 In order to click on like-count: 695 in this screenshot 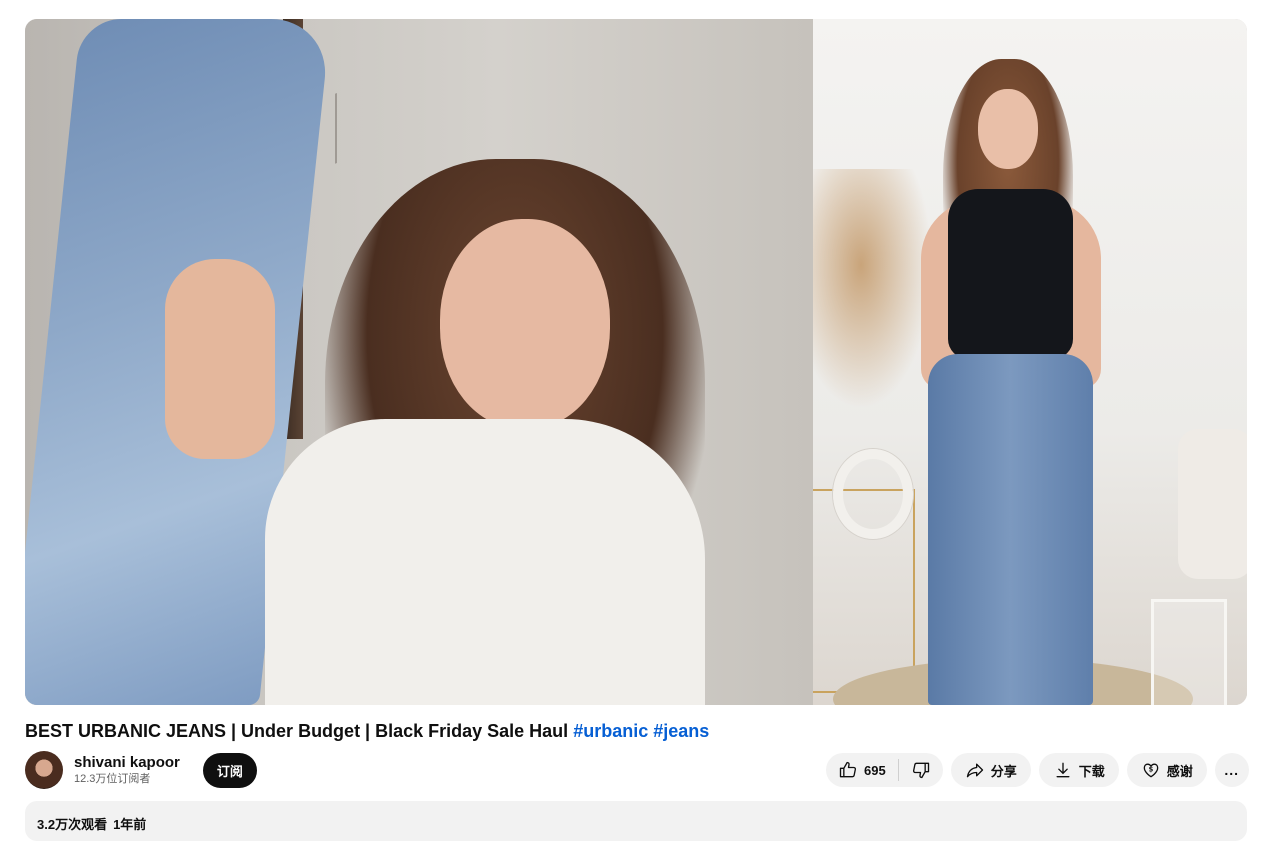, I will do `click(875, 770)`.